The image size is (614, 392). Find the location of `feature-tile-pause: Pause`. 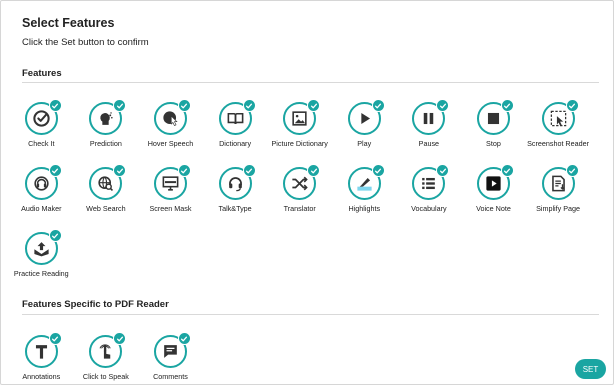

feature-tile-pause: Pause is located at coordinates (429, 129).